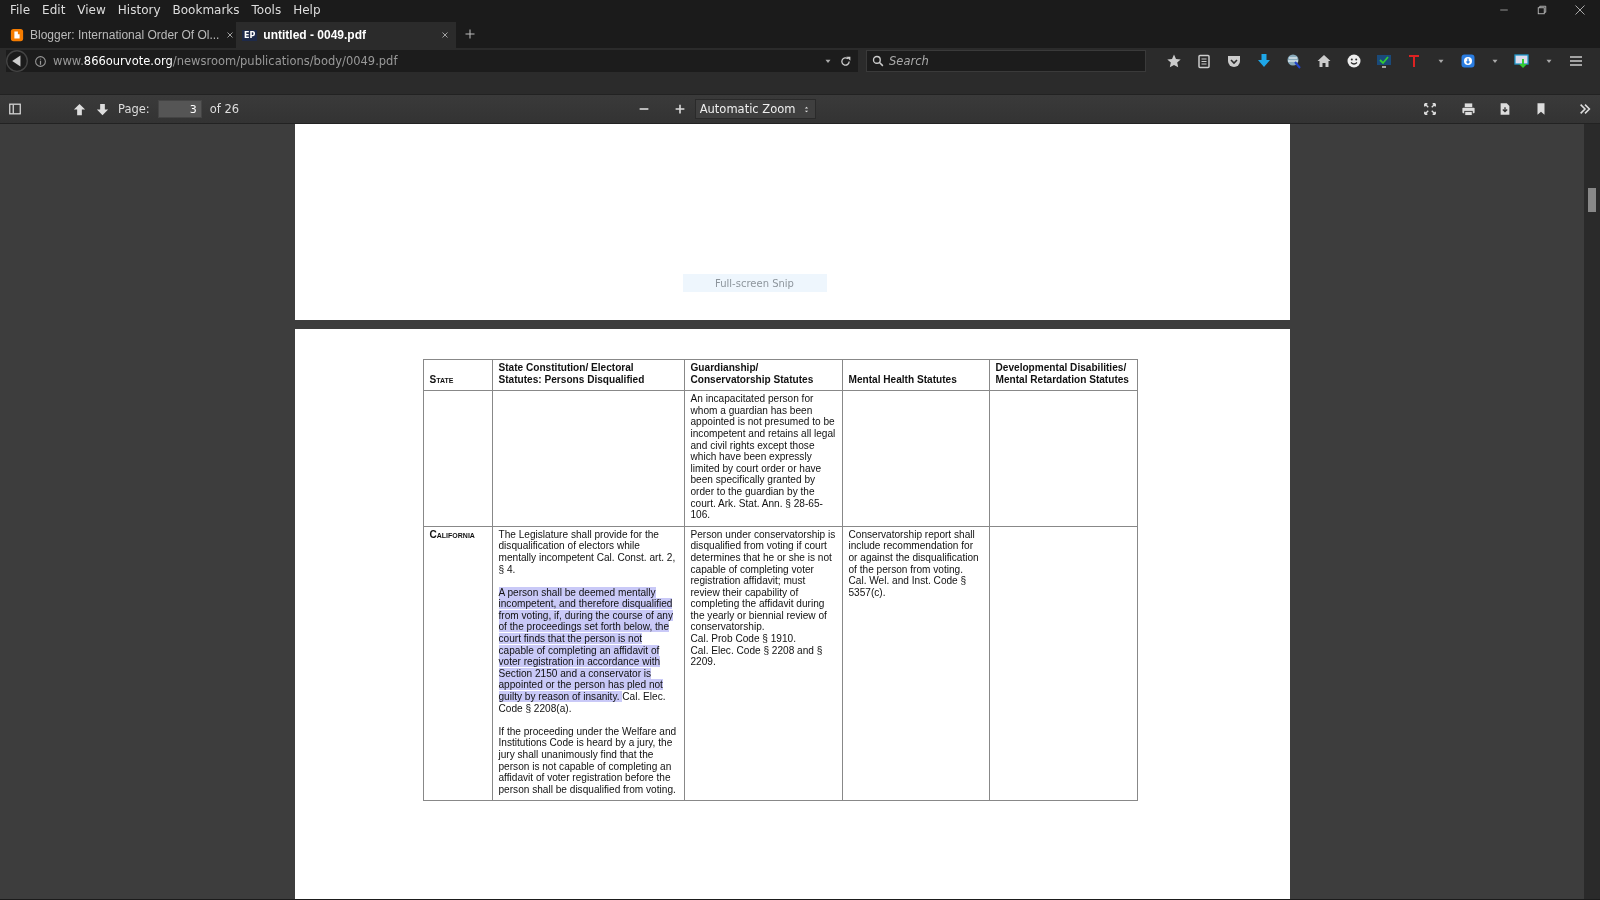 The height and width of the screenshot is (900, 1600). What do you see at coordinates (1204, 61) in the screenshot?
I see `clipboard-icon` at bounding box center [1204, 61].